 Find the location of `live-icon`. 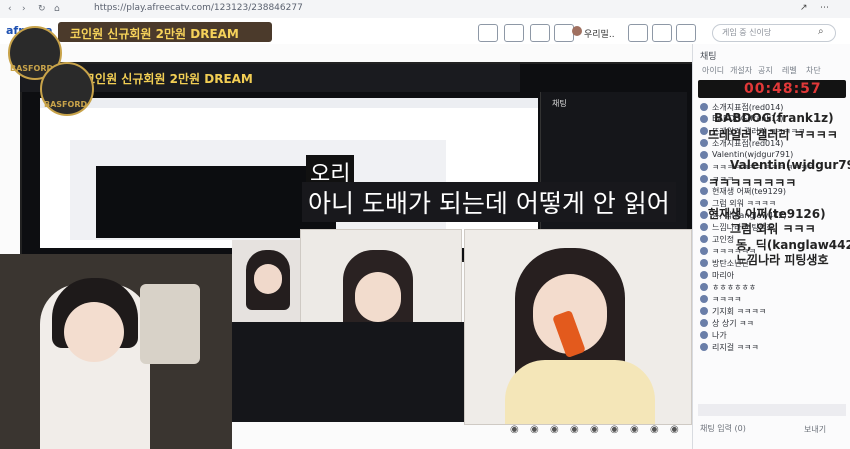

live-icon is located at coordinates (488, 33).